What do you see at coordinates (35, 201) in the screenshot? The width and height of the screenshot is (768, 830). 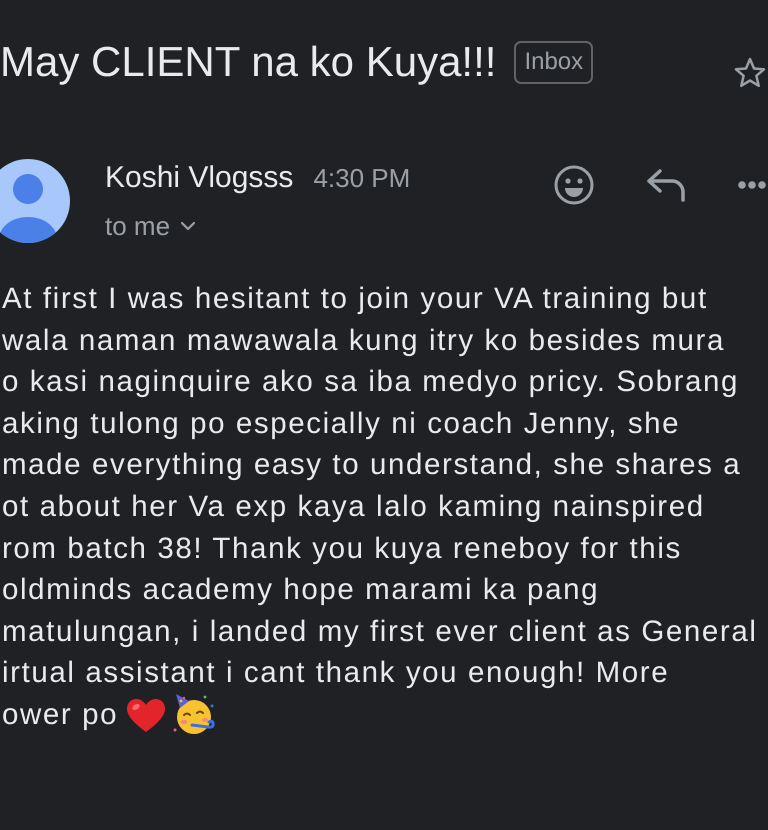 I see `avatar-icon` at bounding box center [35, 201].